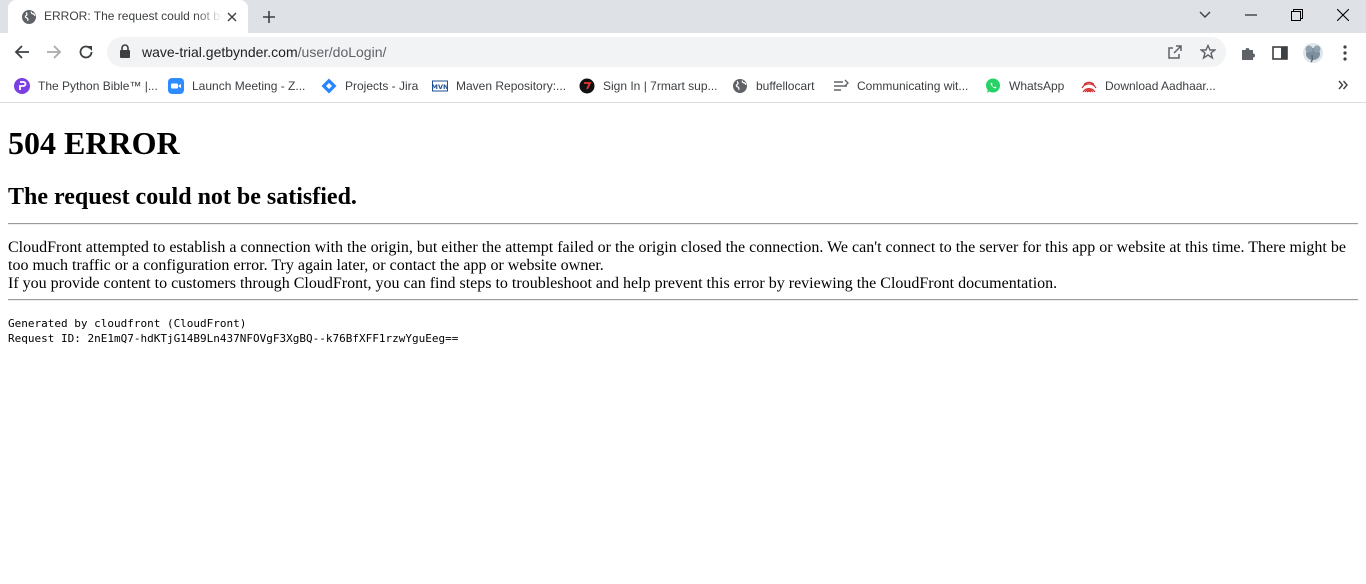 The height and width of the screenshot is (584, 1366). Describe the element at coordinates (1208, 52) in the screenshot. I see `bookmark-star-icon` at that location.